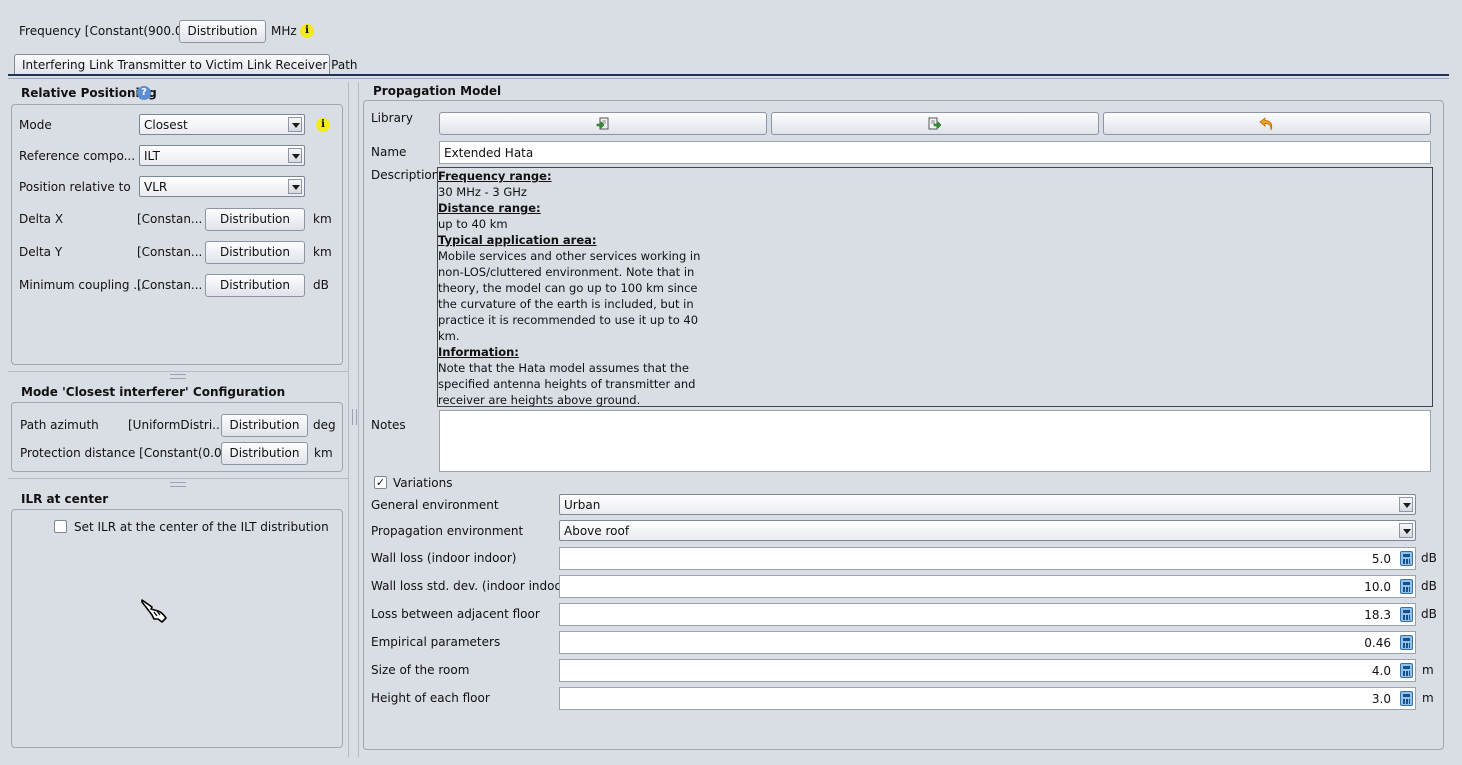 The width and height of the screenshot is (1462, 765). What do you see at coordinates (430, 698) in the screenshot?
I see `floor-height-label: Height of each floor` at bounding box center [430, 698].